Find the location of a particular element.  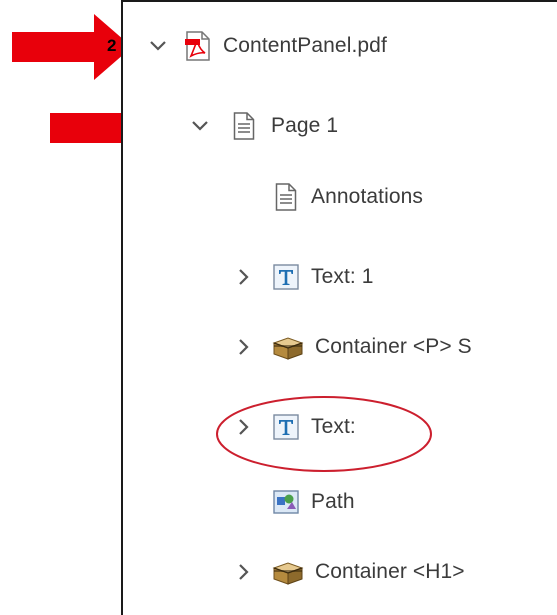

tree-item-container-h1-label: Container <H1> is located at coordinates (390, 571).